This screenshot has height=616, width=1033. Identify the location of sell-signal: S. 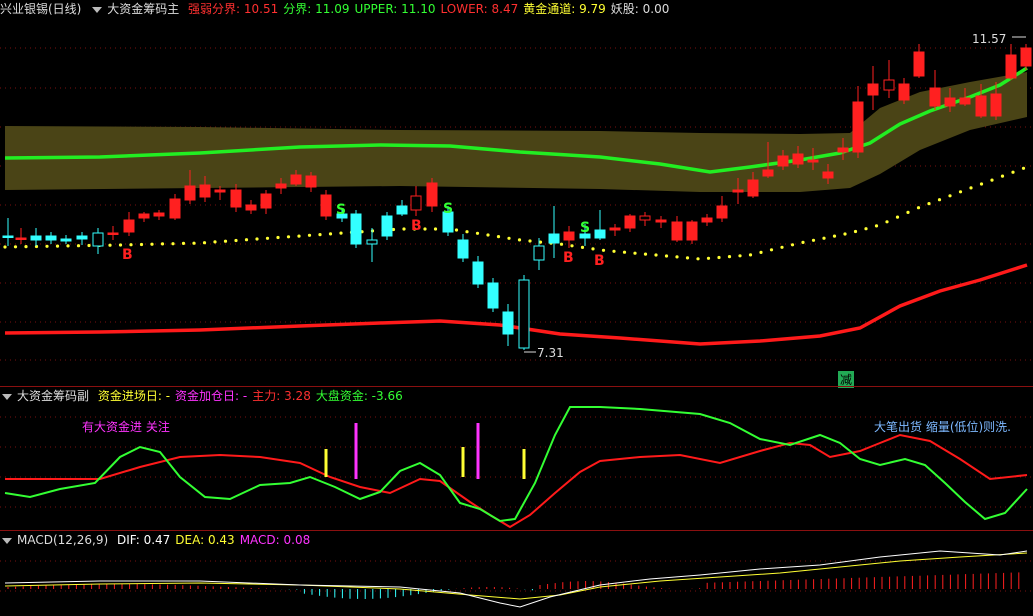
(448, 209).